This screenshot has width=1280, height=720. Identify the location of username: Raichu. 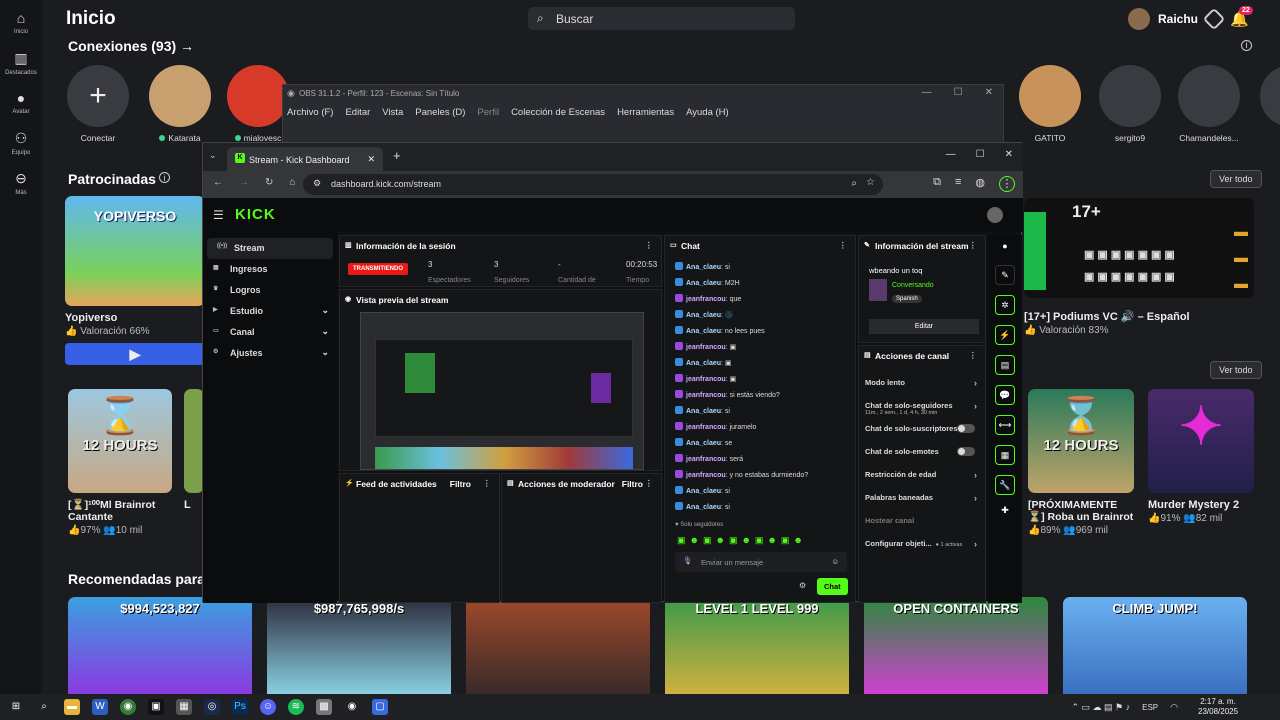
(1178, 19).